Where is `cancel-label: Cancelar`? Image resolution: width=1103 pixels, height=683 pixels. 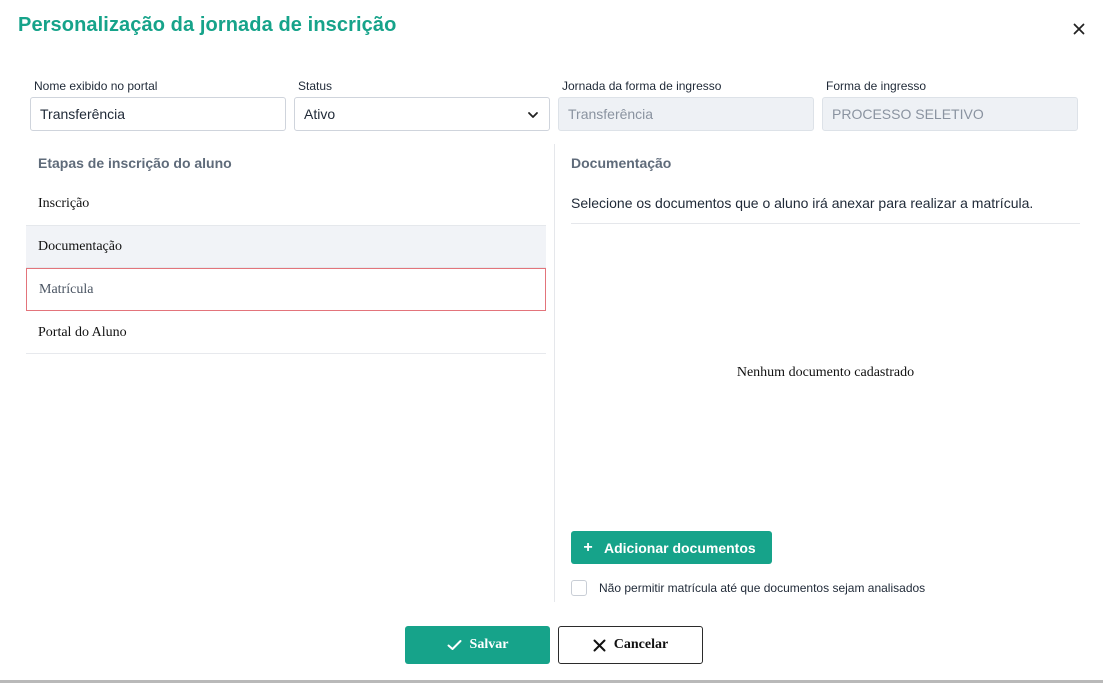 cancel-label: Cancelar is located at coordinates (641, 644).